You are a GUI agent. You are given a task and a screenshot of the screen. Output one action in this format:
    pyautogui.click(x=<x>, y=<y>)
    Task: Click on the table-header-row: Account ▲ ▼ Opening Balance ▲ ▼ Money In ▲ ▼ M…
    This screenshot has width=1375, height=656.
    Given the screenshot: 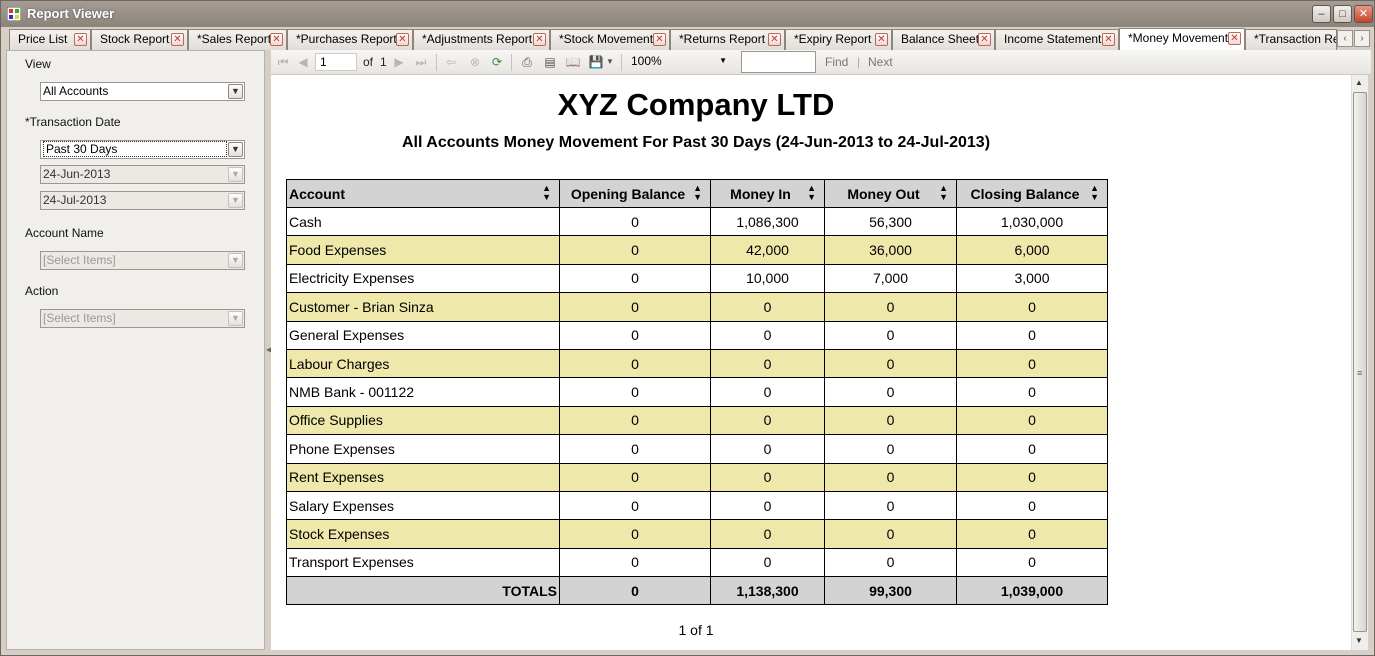 What is the action you would take?
    pyautogui.click(x=697, y=193)
    